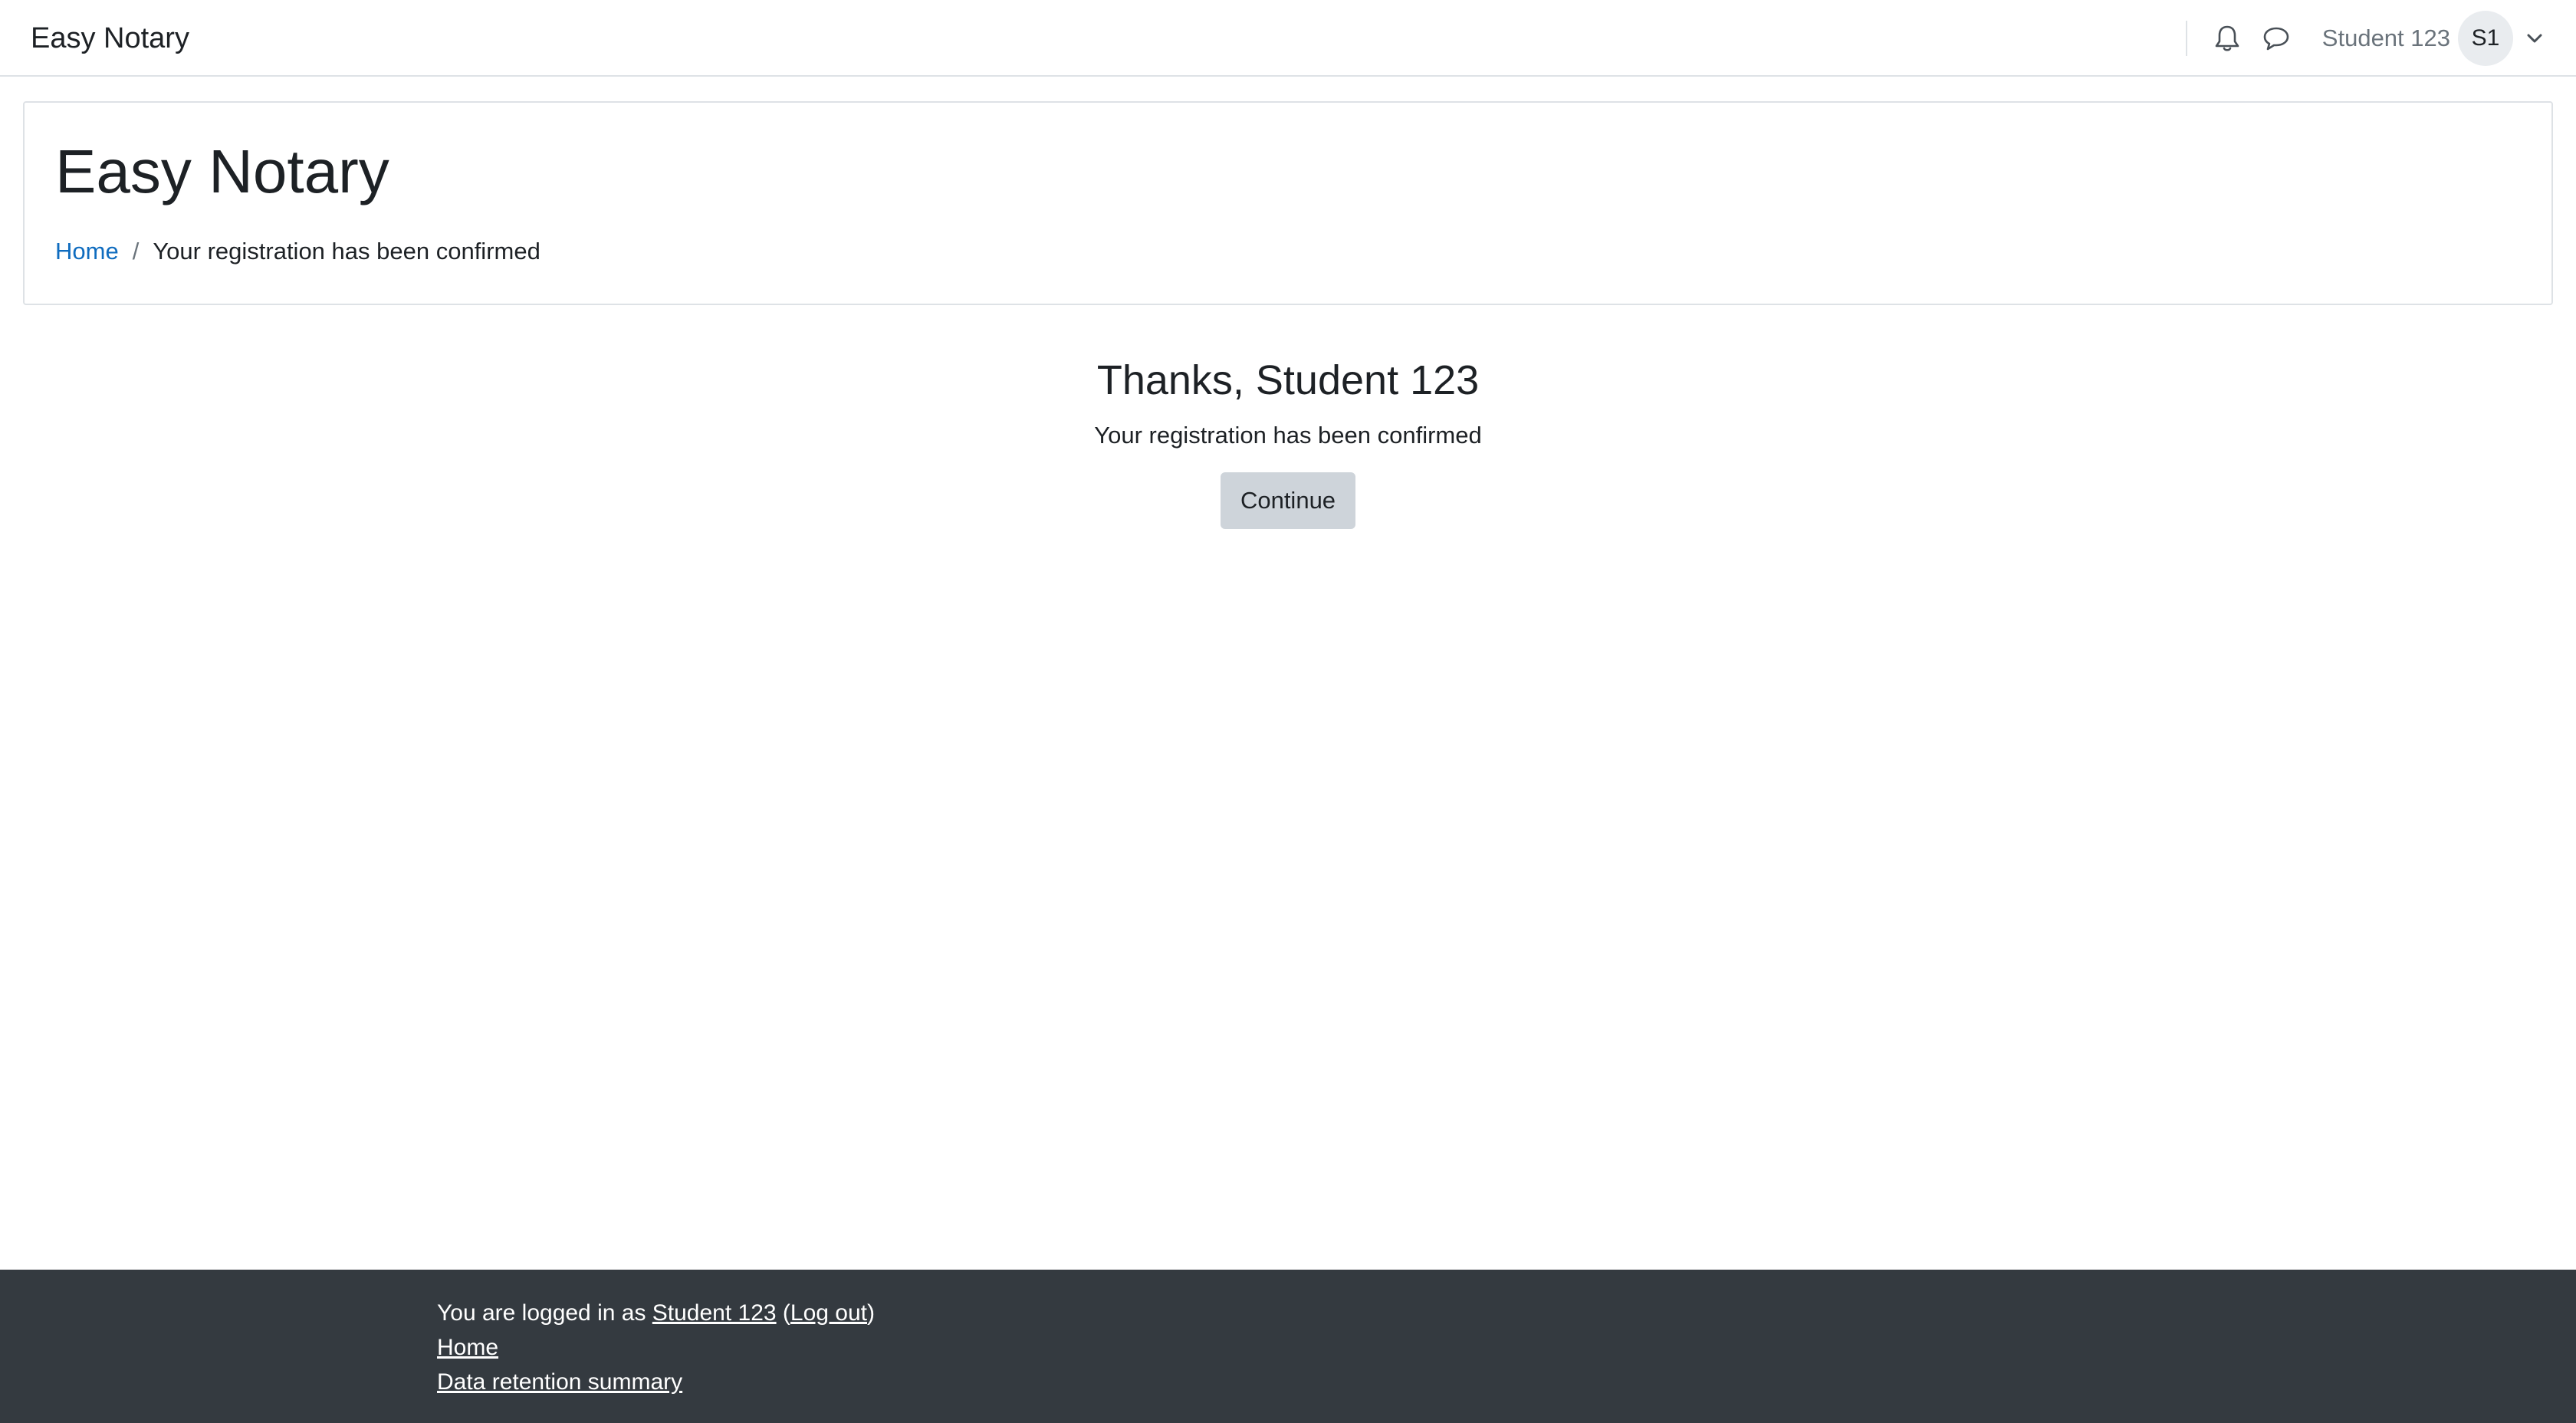 Image resolution: width=2576 pixels, height=1423 pixels. I want to click on breadcrumb-current: Your registration has been confirmed, so click(346, 252).